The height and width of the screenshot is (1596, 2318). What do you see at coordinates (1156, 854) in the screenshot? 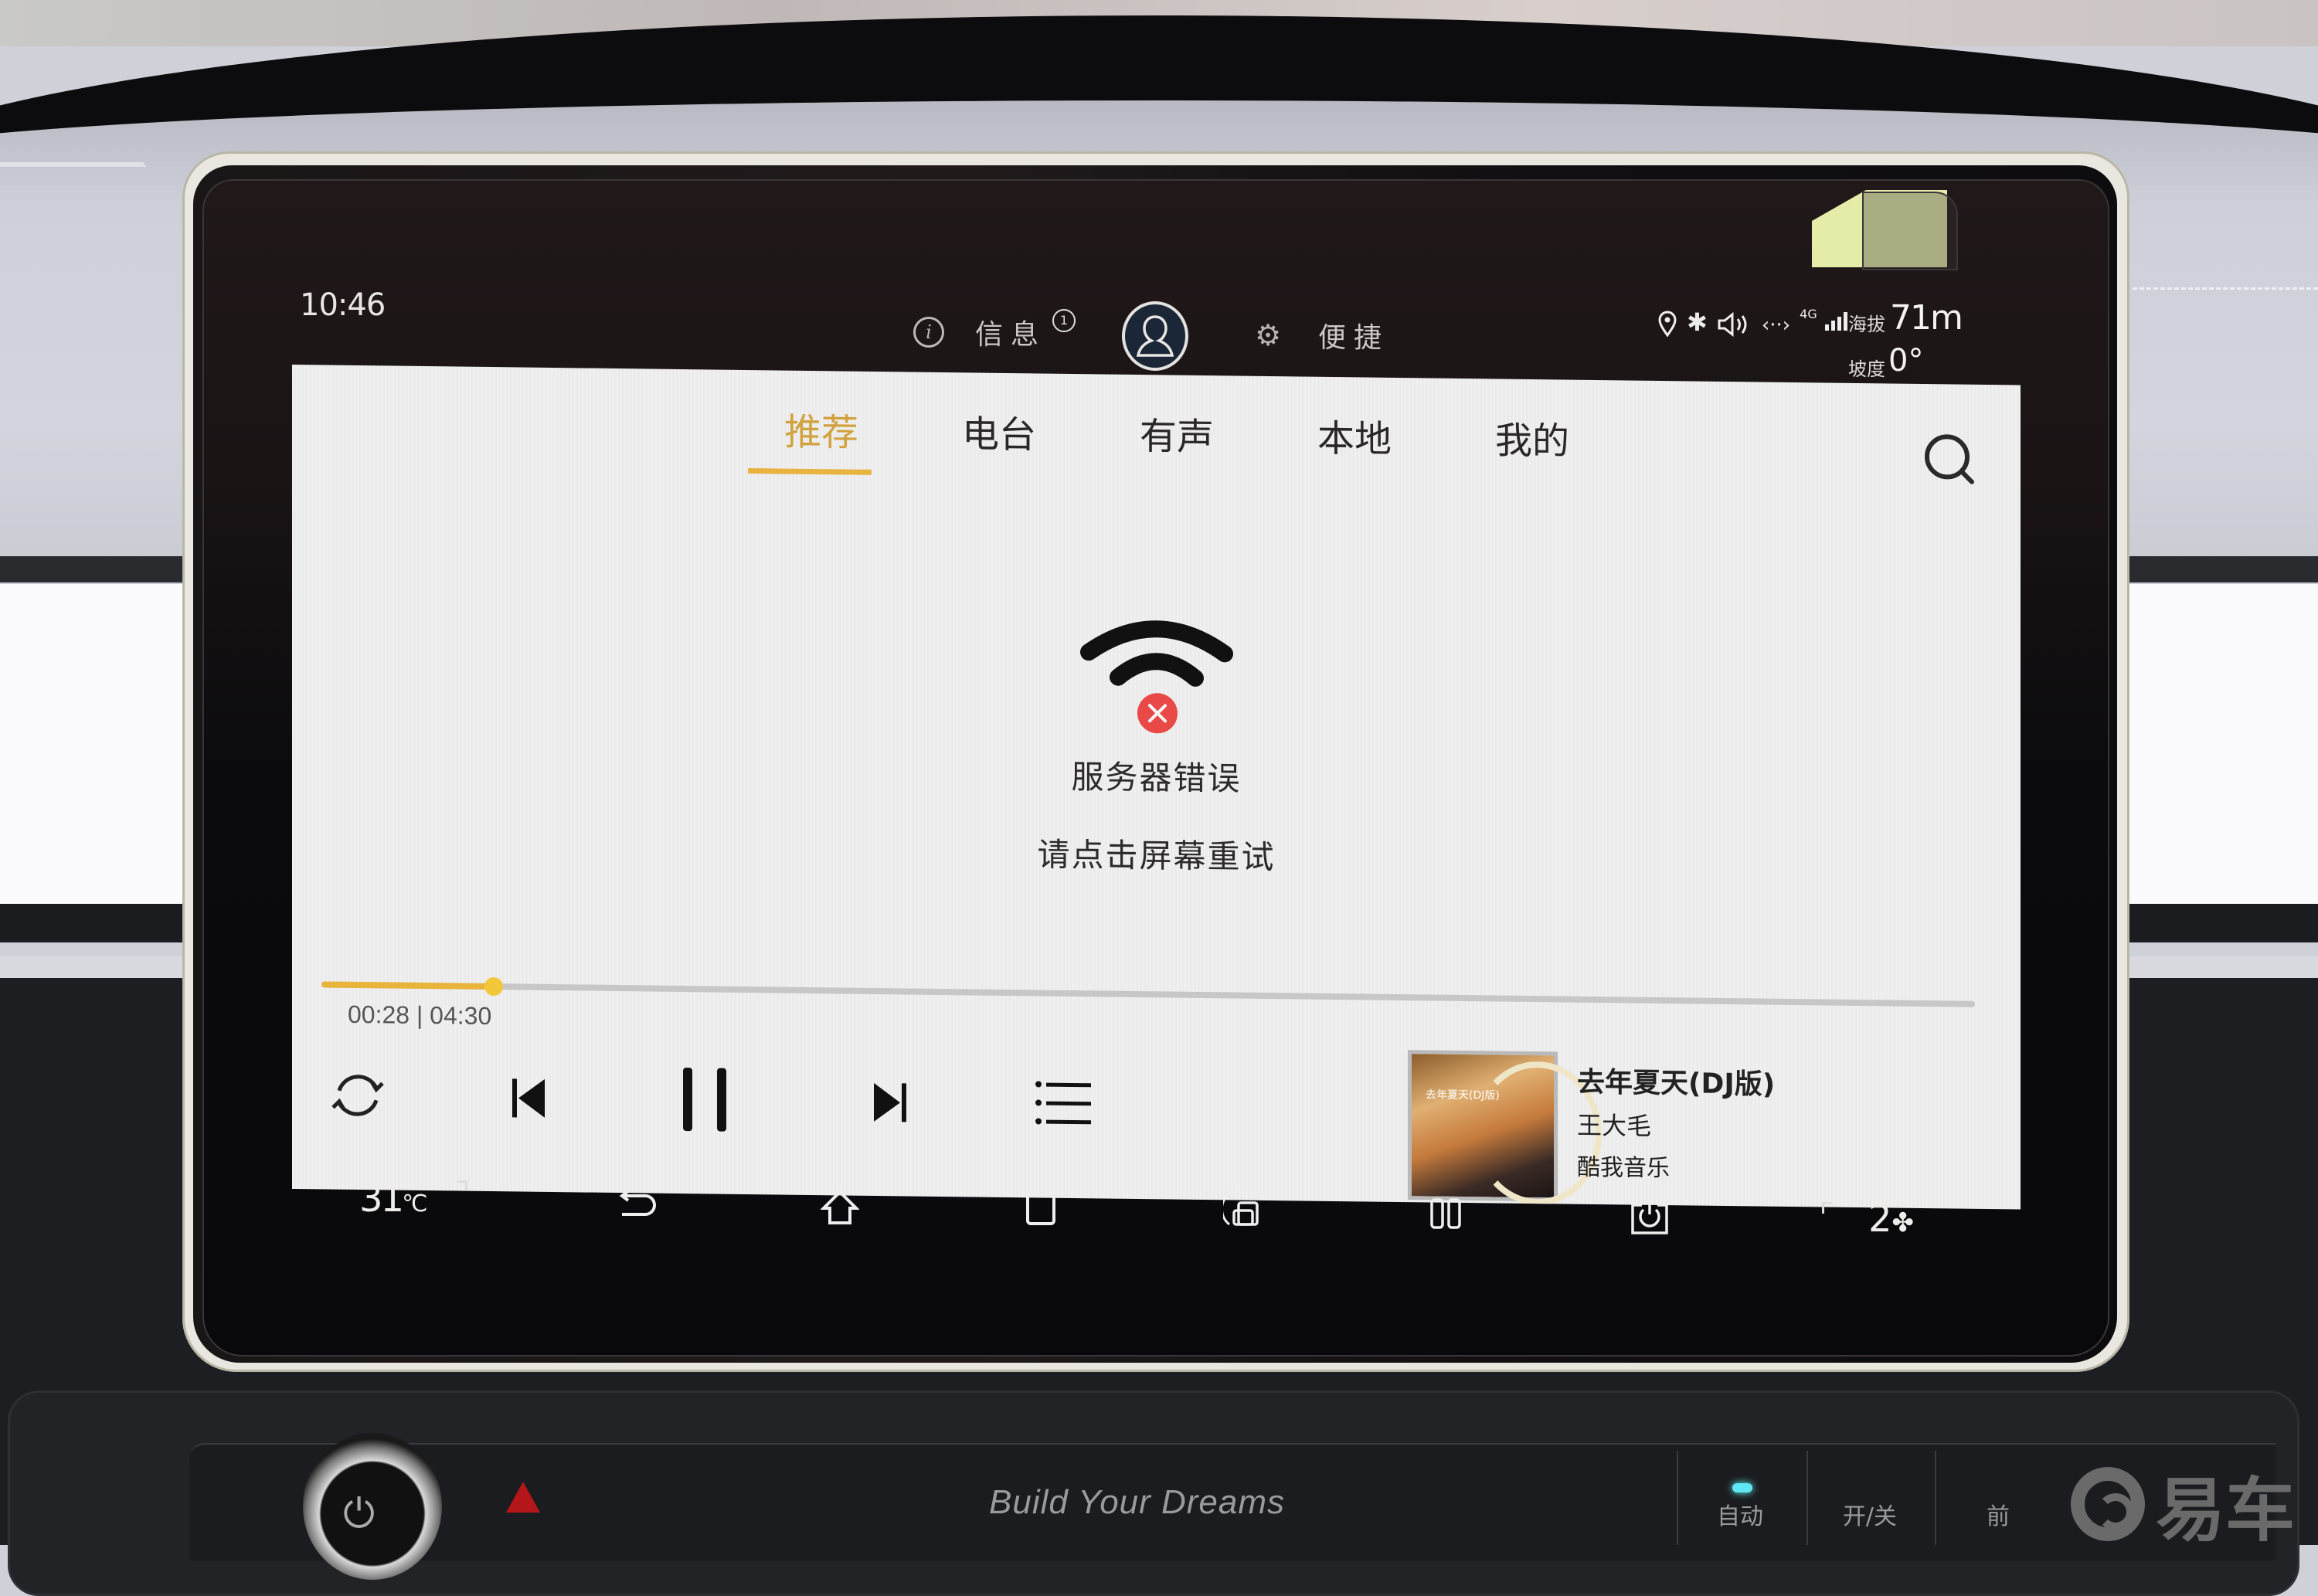
I see `retry-hint: 请点击屏幕重试` at bounding box center [1156, 854].